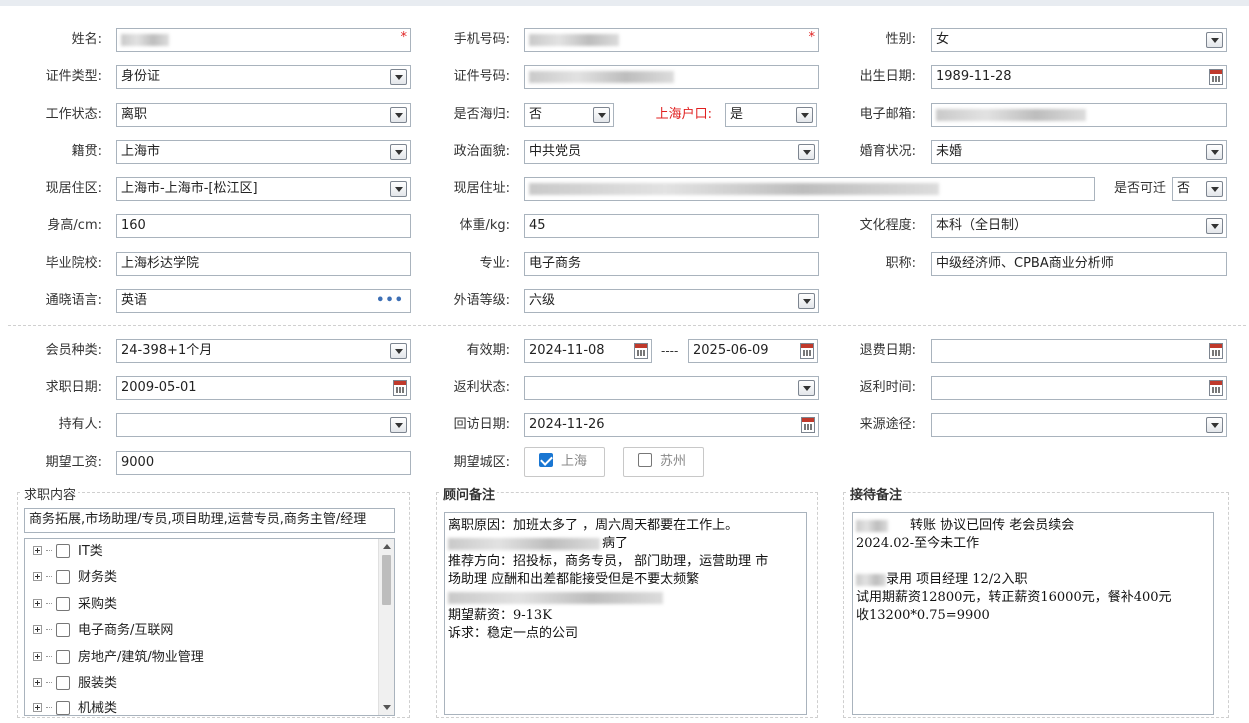 The height and width of the screenshot is (723, 1249). Describe the element at coordinates (546, 460) in the screenshot. I see `checkbox-checked-icon` at that location.